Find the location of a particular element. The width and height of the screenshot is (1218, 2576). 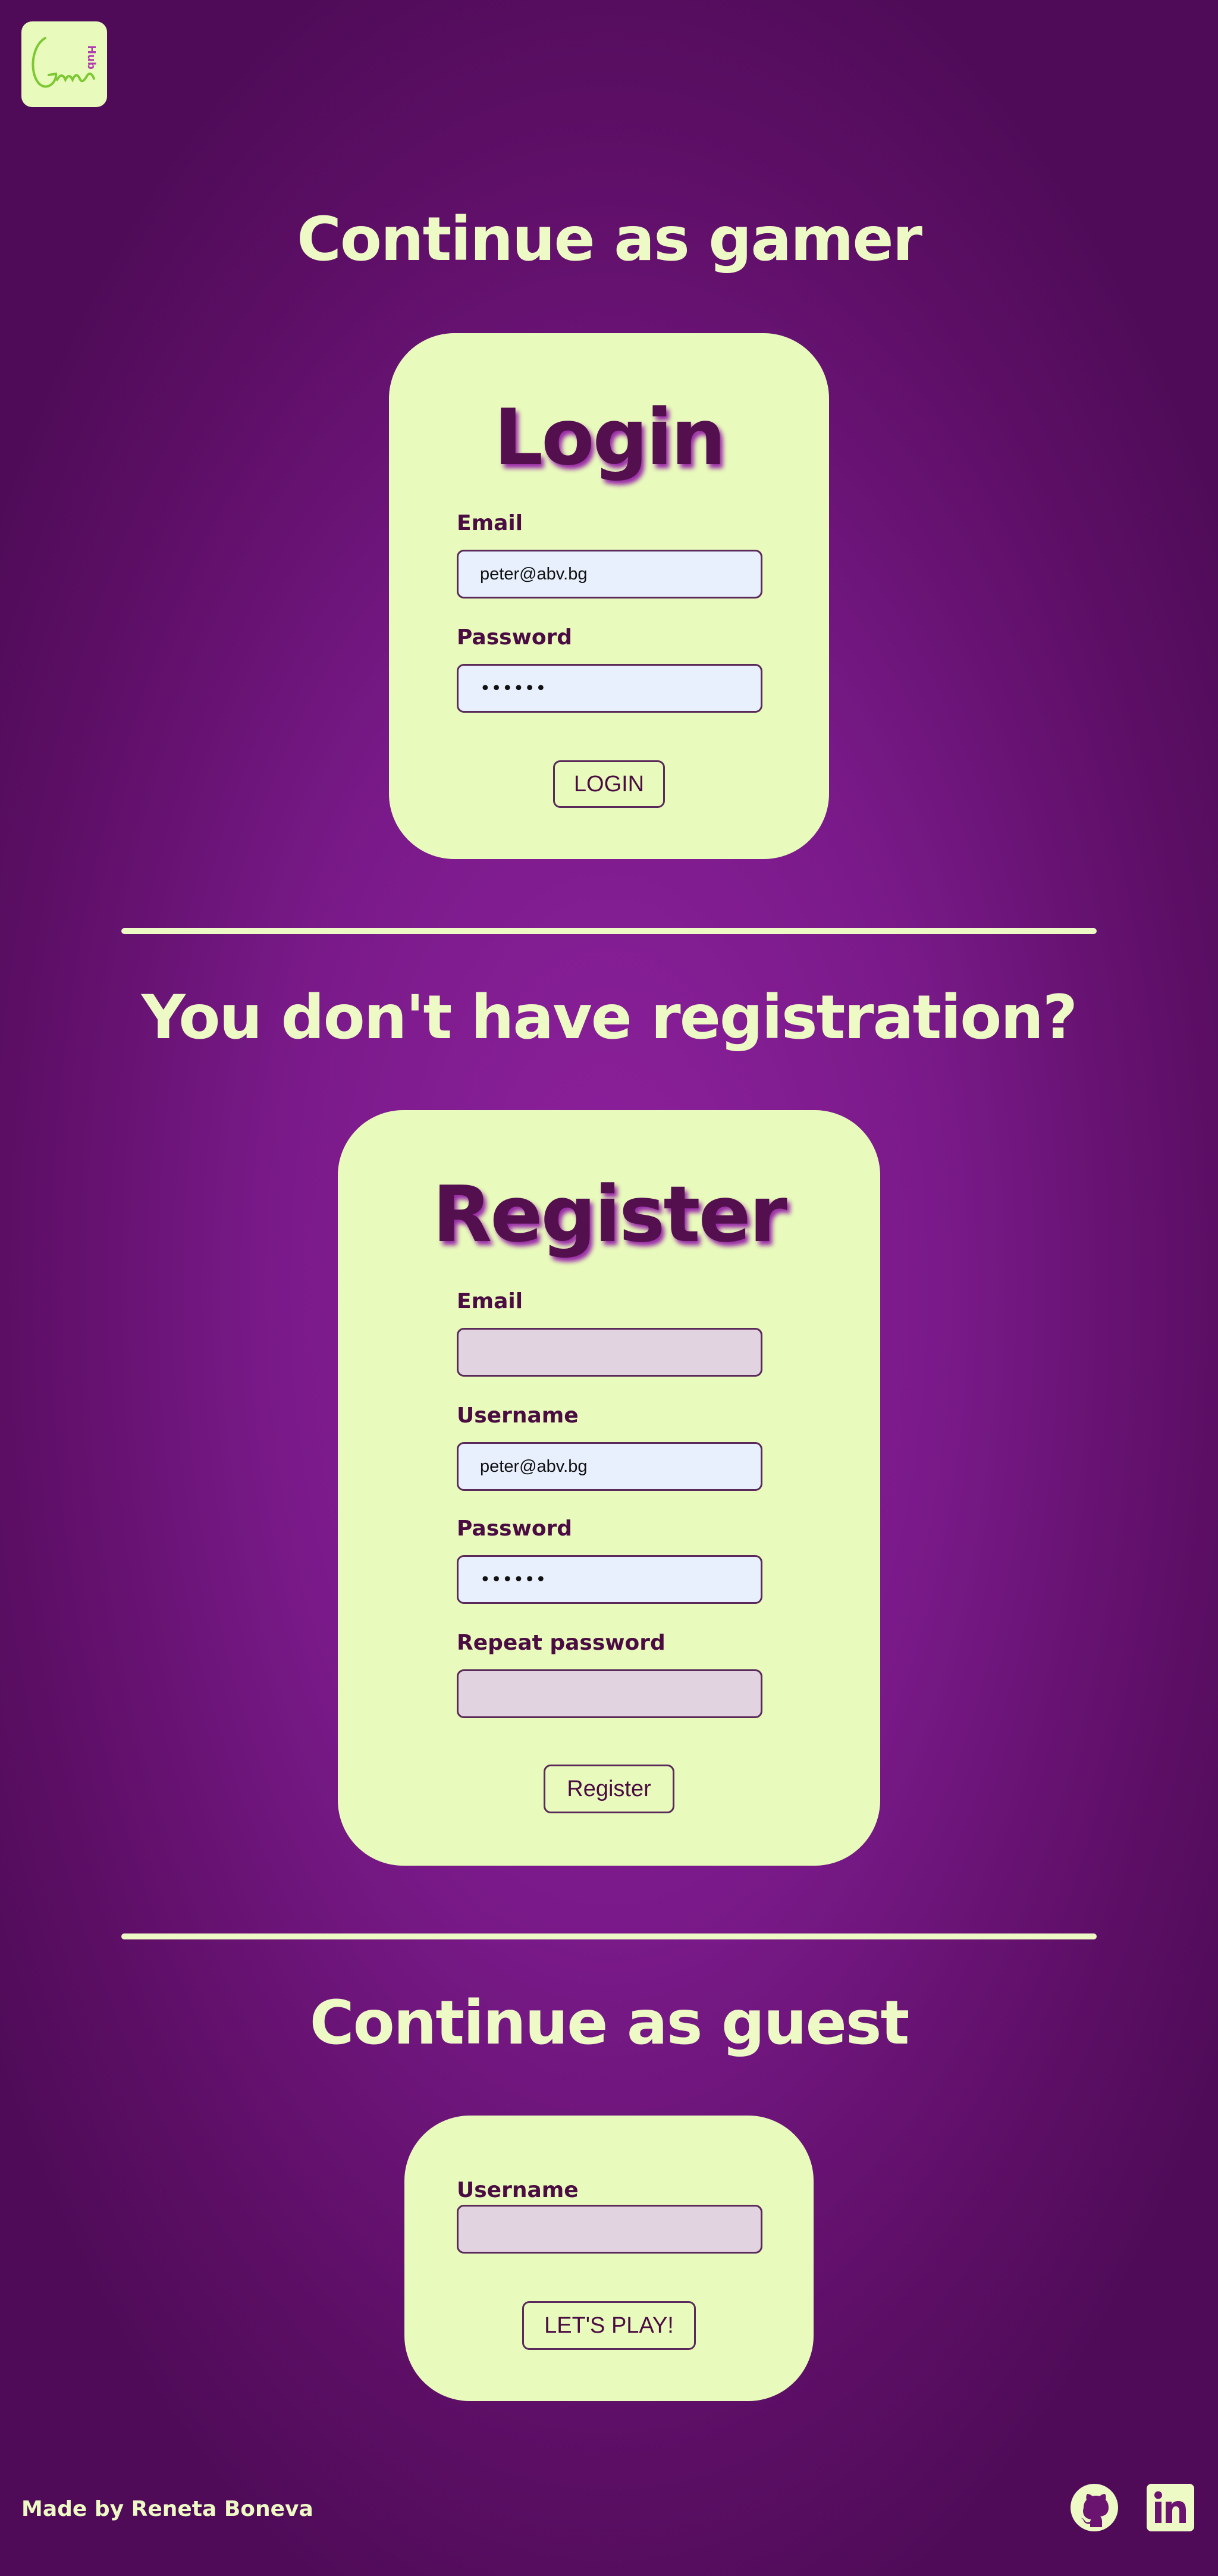

register-username-label: Username is located at coordinates (518, 1416).